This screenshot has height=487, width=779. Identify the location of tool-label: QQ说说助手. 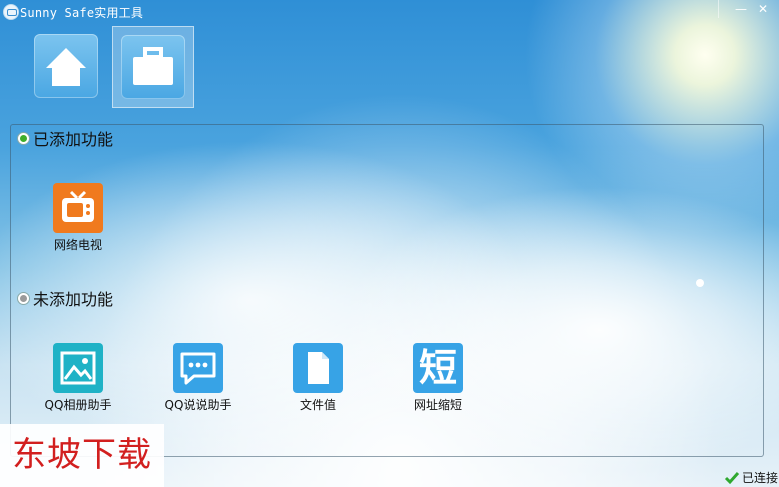
(198, 405).